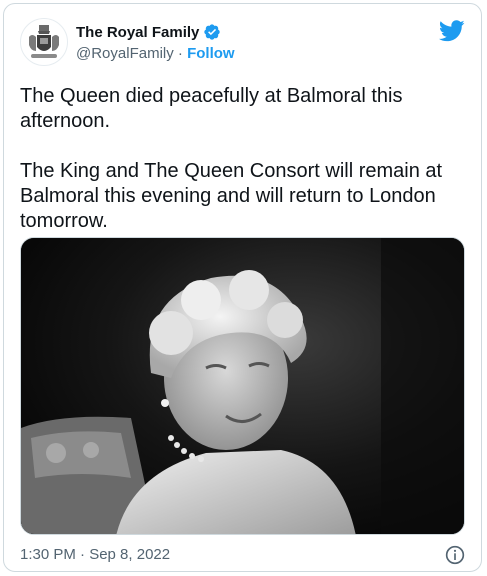 Image resolution: width=487 pixels, height=576 pixels. I want to click on timestamp: 1:30 PM · Sep 8, 2022, so click(95, 554).